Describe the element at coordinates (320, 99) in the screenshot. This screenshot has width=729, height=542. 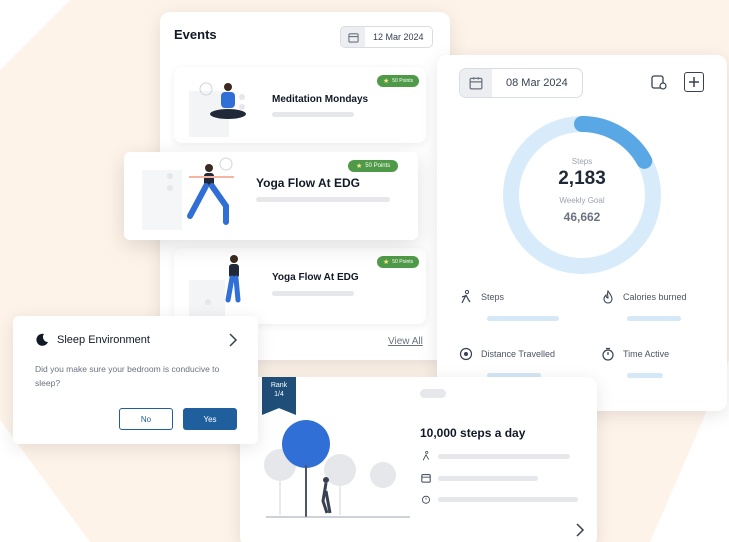
I see `event-title: Meditation Mondays` at that location.